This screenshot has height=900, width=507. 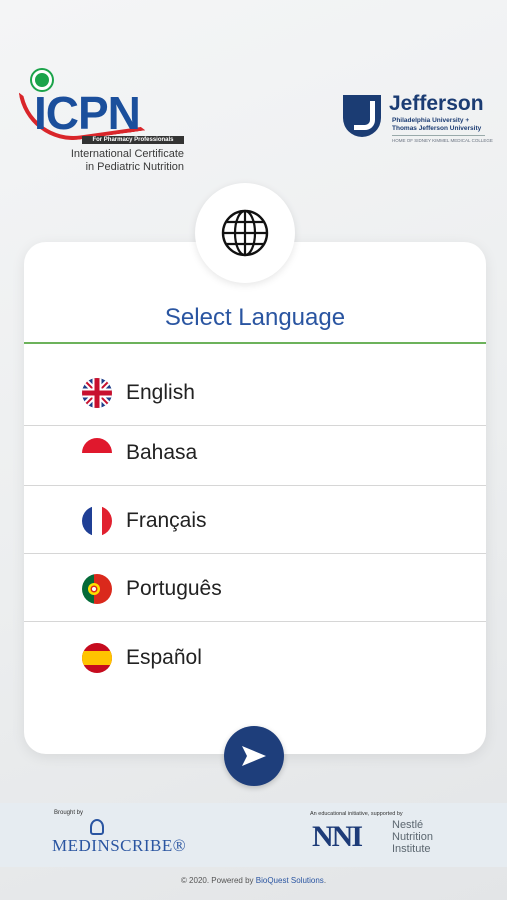 What do you see at coordinates (362, 116) in the screenshot?
I see `jefferson-shield-icon` at bounding box center [362, 116].